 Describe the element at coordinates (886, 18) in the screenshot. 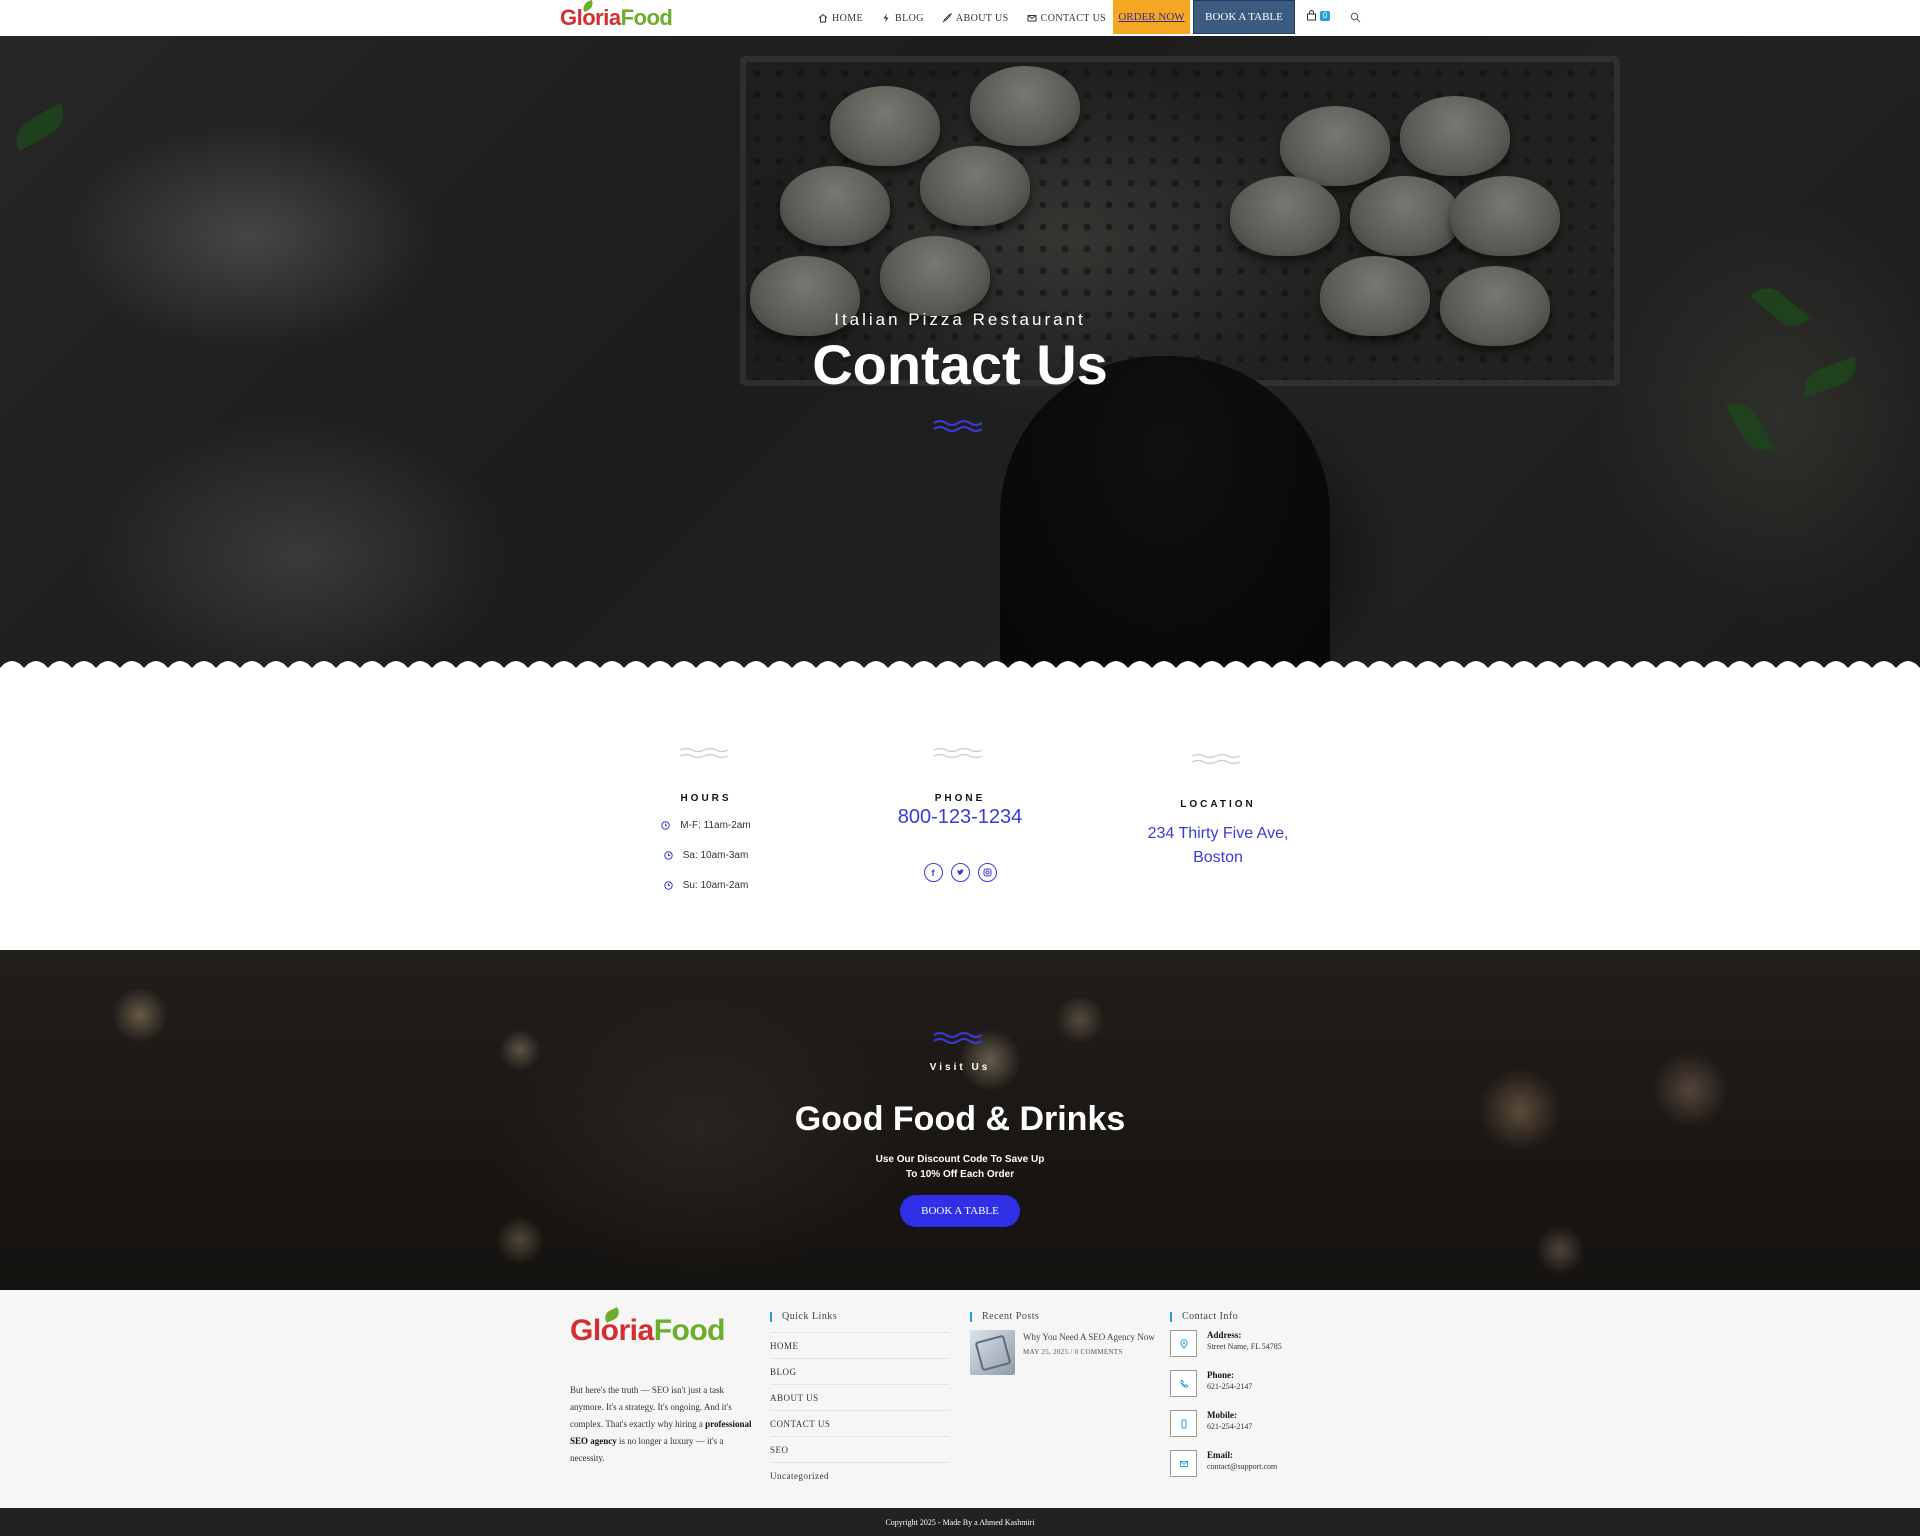

I see `bolt-icon` at that location.